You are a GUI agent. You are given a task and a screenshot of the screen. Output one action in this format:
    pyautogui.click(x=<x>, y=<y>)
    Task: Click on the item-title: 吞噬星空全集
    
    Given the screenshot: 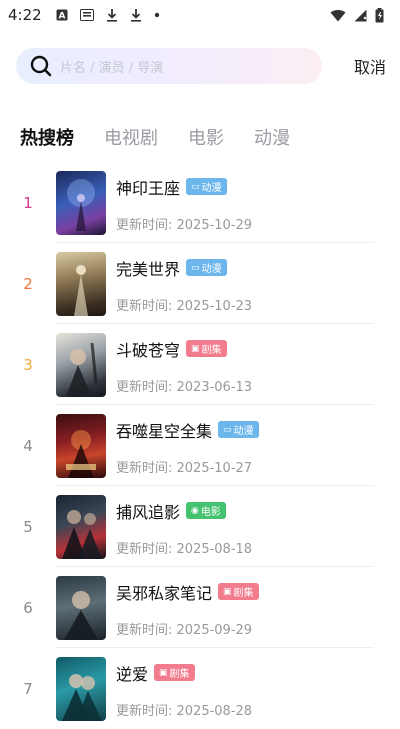 What is the action you would take?
    pyautogui.click(x=164, y=431)
    